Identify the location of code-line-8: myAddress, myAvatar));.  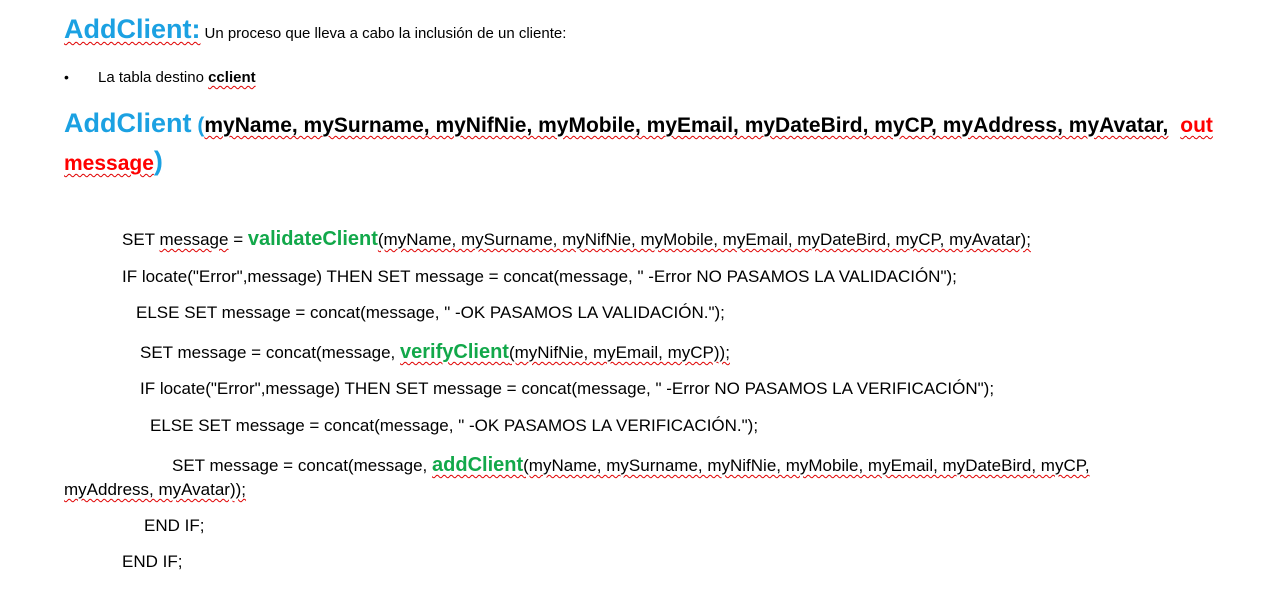
(155, 490).